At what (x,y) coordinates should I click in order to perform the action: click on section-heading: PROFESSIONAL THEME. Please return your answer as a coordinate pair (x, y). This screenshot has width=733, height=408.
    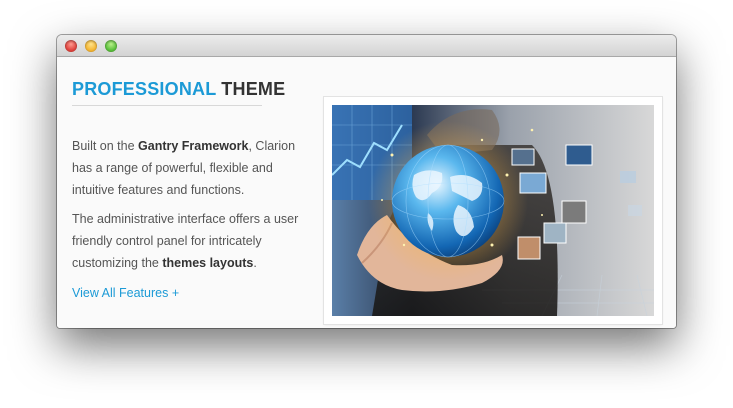
    Looking at the image, I should click on (178, 89).